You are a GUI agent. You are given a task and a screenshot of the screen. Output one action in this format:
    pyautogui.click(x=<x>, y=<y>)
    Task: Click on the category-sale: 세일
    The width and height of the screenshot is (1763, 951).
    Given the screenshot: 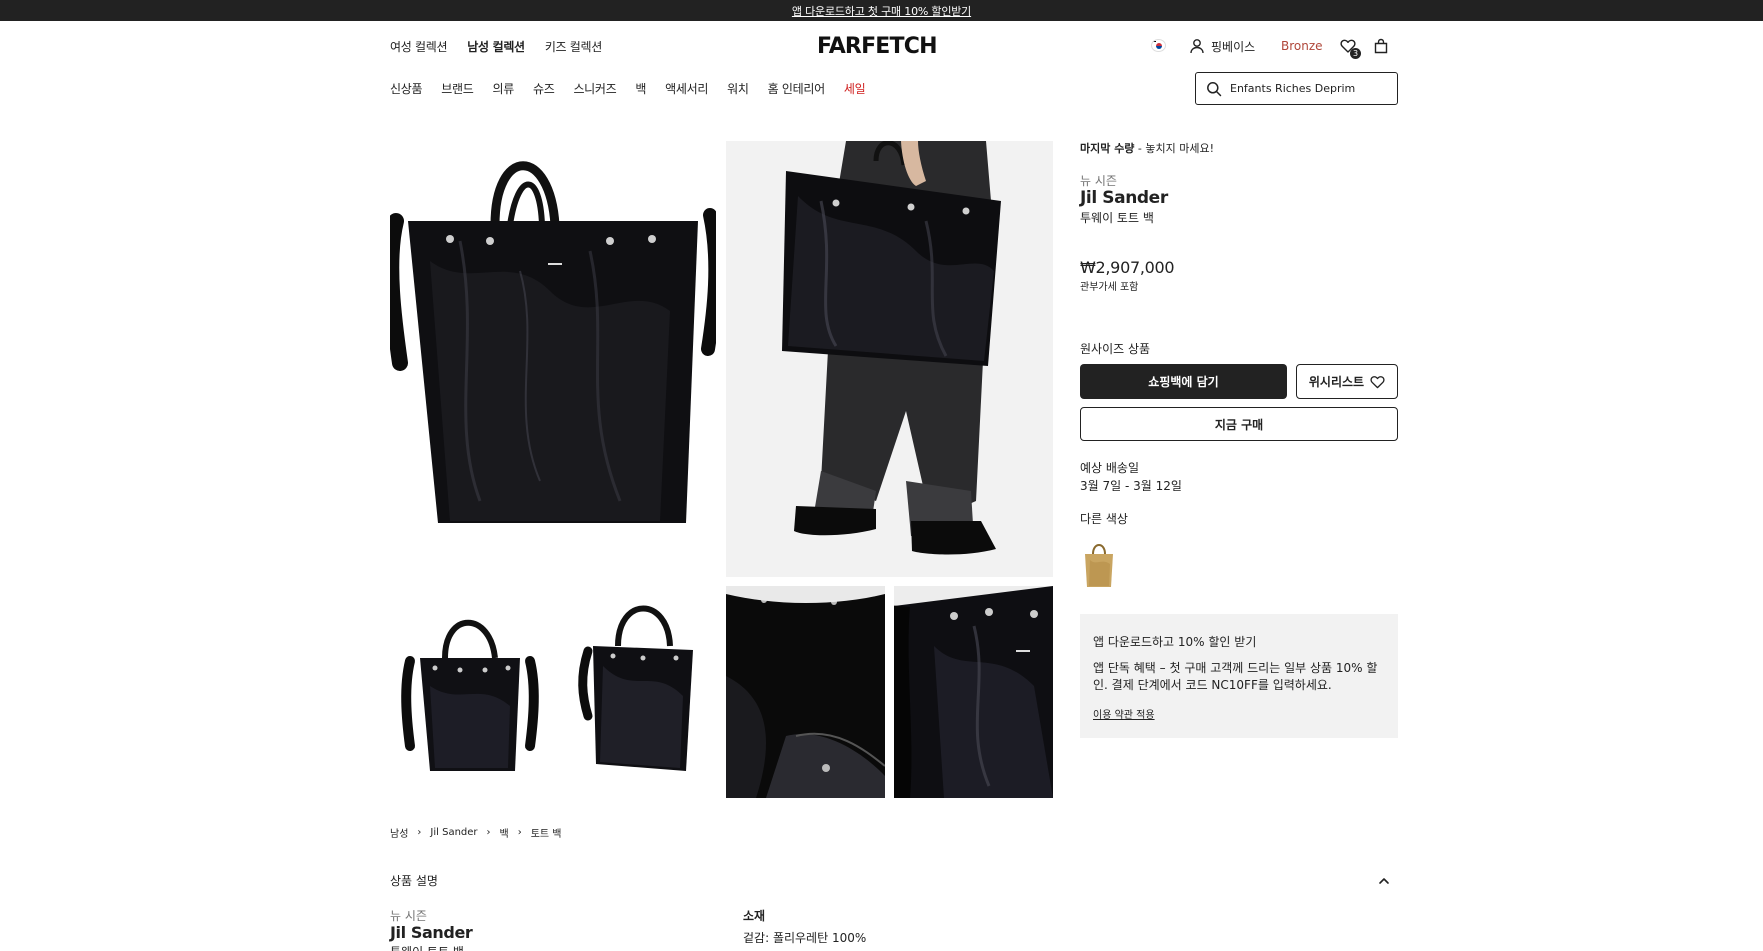 What is the action you would take?
    pyautogui.click(x=855, y=88)
    